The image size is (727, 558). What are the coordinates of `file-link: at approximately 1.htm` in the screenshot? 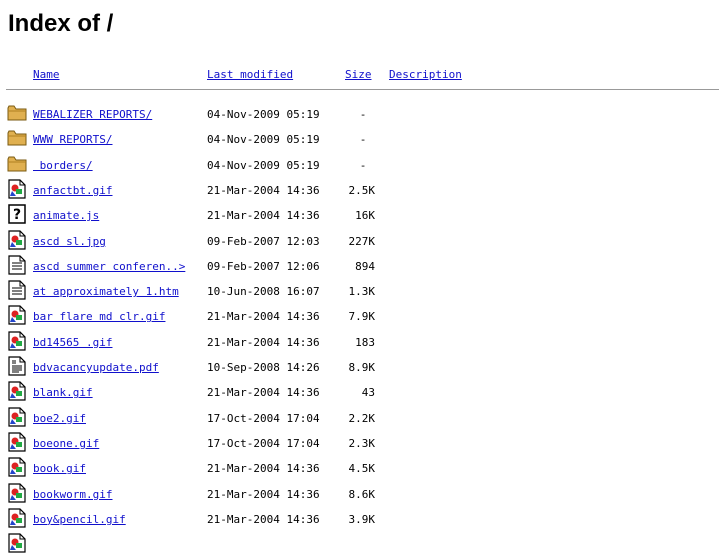 It's located at (106, 292).